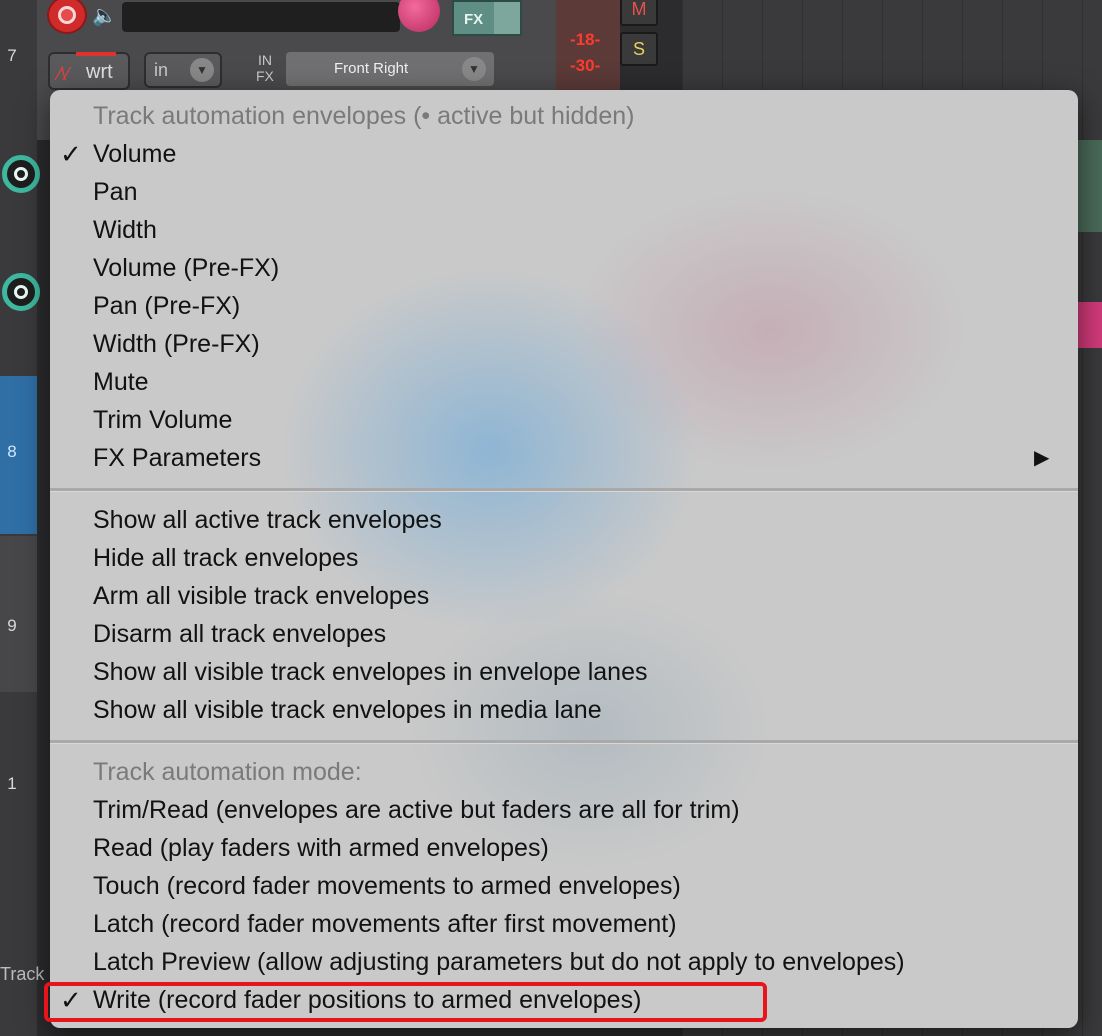  What do you see at coordinates (166, 306) in the screenshot?
I see `menu-item-pan-pre-fx: Pan (Pre-FX)` at bounding box center [166, 306].